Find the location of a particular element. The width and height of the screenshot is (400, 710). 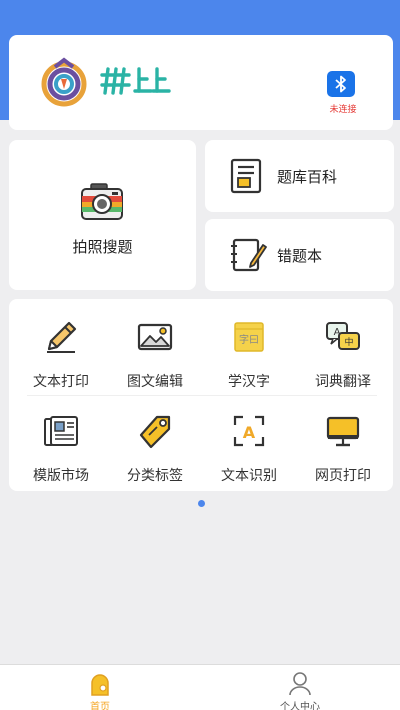

brand-wordmark is located at coordinates (135, 81).